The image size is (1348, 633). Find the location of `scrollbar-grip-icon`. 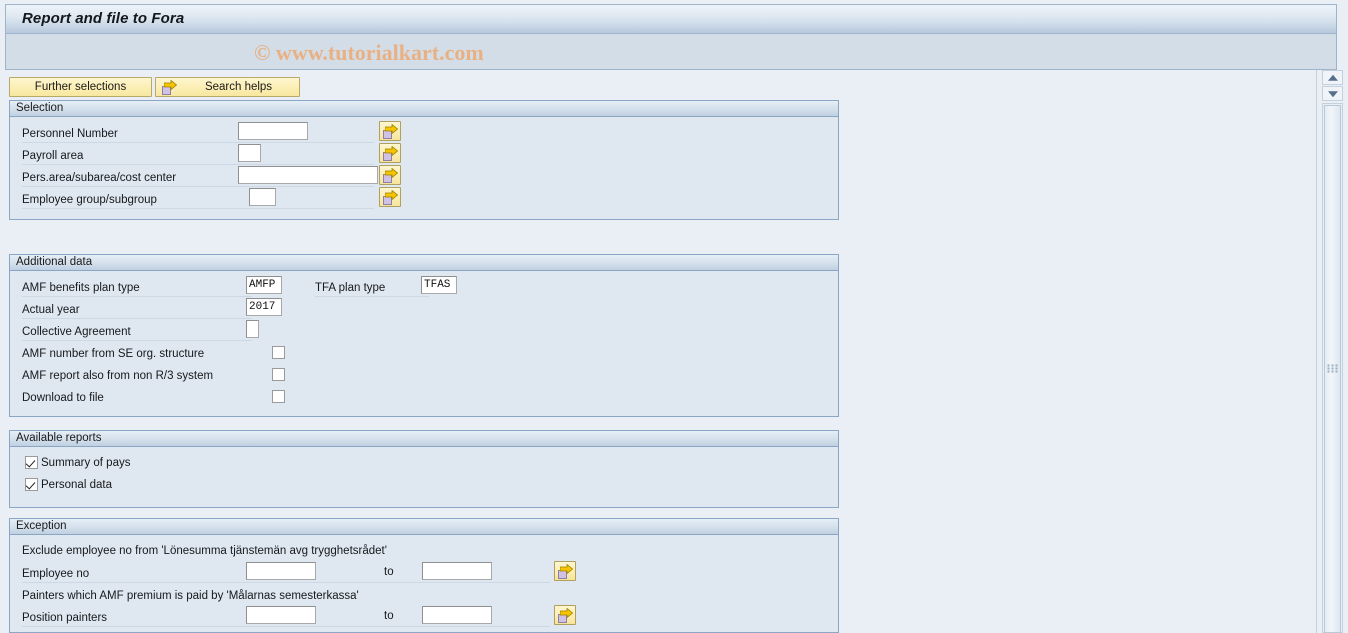

scrollbar-grip-icon is located at coordinates (1332, 369).